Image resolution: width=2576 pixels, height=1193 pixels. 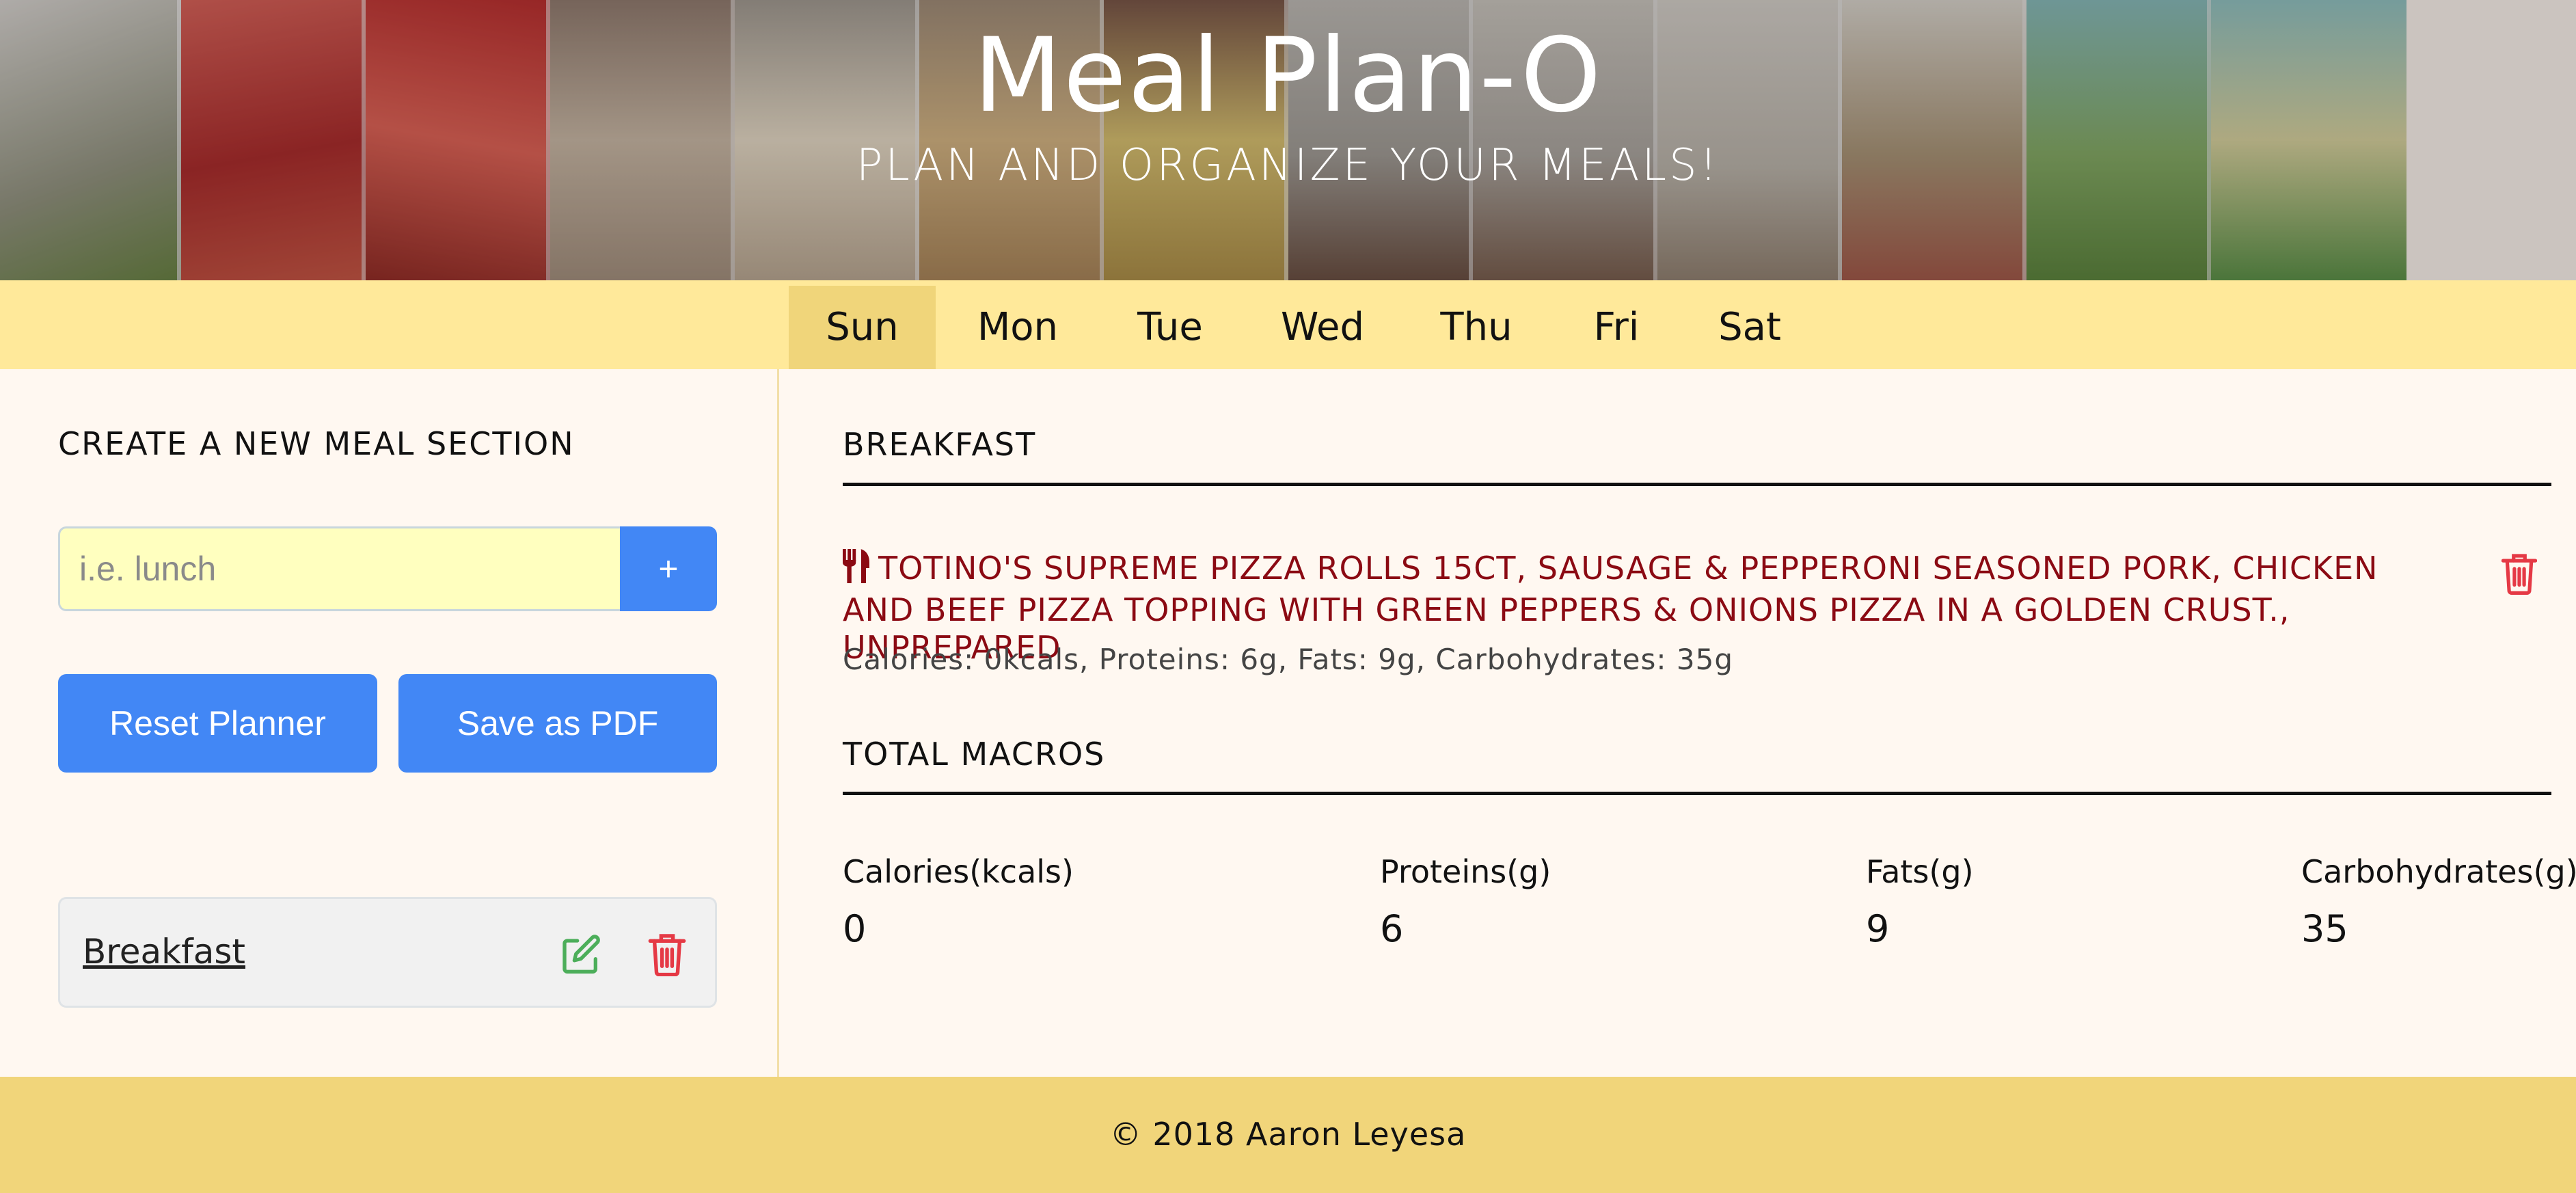 I want to click on page-title: Meal Plan-O, so click(x=1288, y=75).